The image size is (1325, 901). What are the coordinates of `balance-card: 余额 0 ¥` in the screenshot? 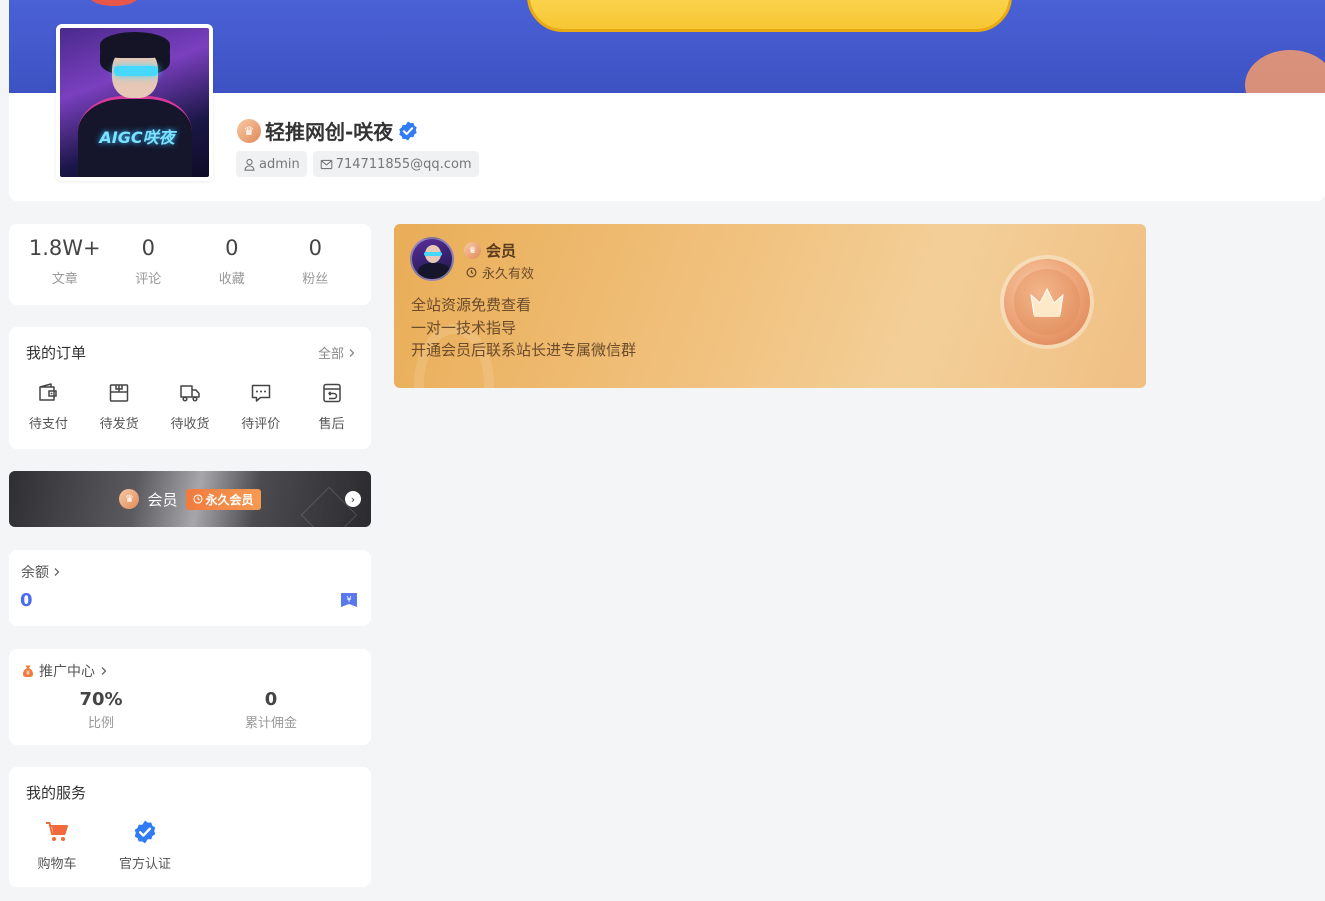 It's located at (190, 588).